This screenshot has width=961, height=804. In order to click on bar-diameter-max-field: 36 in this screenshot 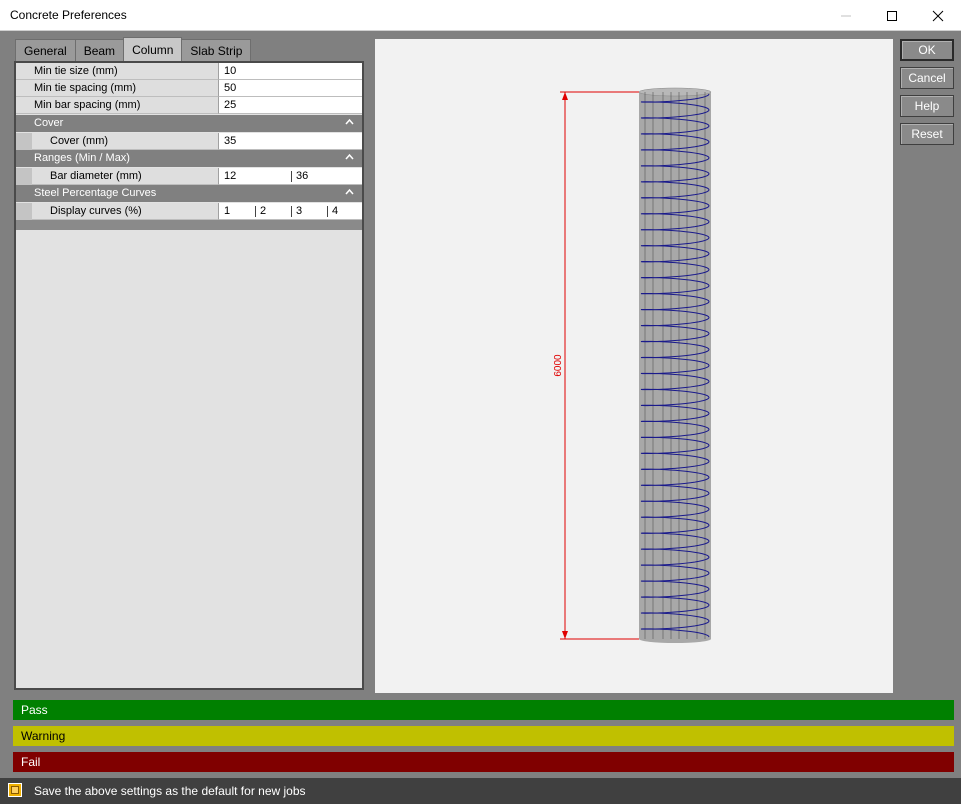, I will do `click(299, 176)`.